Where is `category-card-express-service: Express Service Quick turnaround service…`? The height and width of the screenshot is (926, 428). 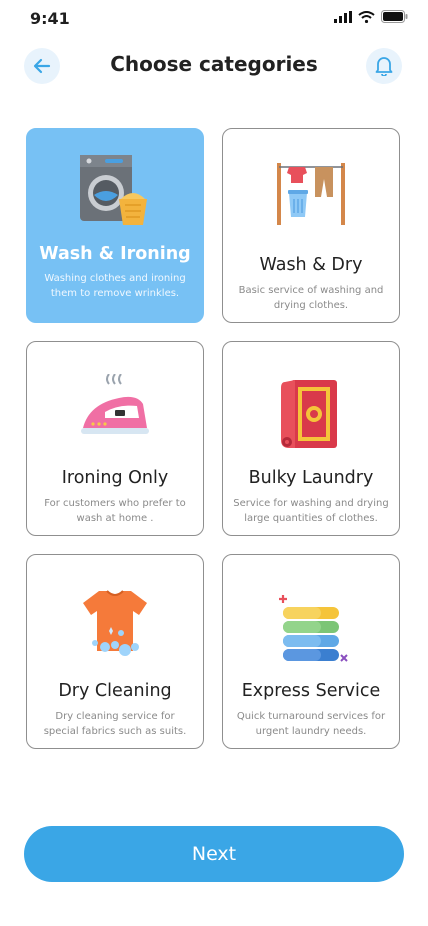 category-card-express-service: Express Service Quick turnaround service… is located at coordinates (311, 651).